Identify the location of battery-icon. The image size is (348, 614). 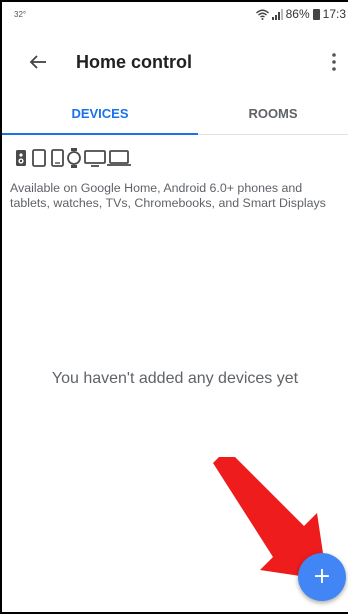
(316, 14).